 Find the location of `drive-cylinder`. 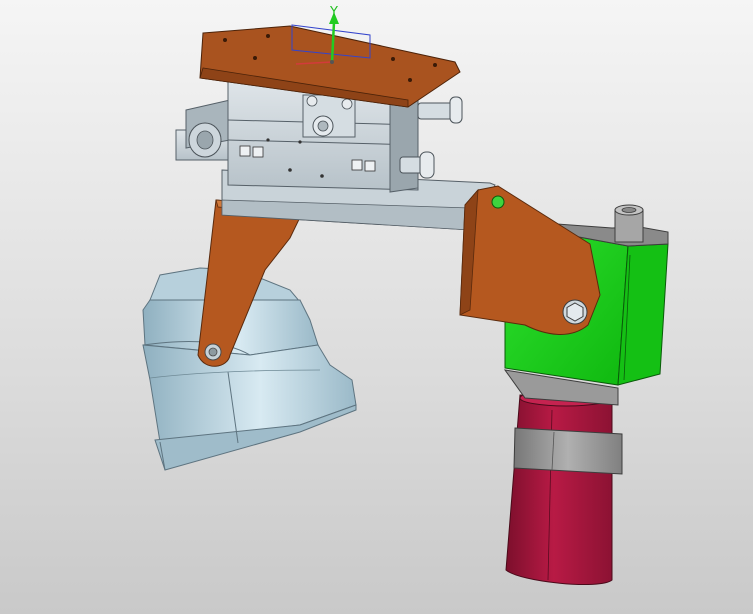

drive-cylinder is located at coordinates (559, 487).